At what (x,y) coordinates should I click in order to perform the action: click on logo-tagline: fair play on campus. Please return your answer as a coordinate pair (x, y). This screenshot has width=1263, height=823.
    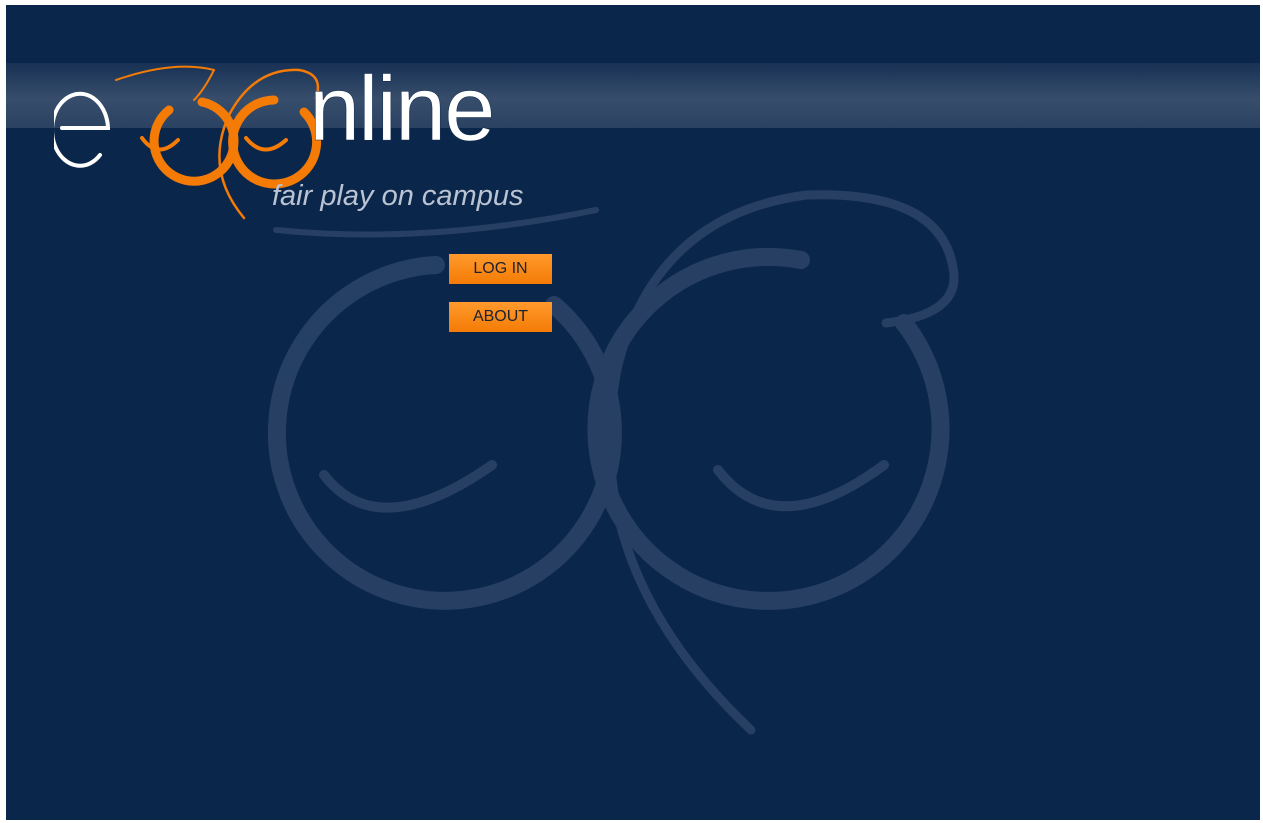
    Looking at the image, I should click on (398, 196).